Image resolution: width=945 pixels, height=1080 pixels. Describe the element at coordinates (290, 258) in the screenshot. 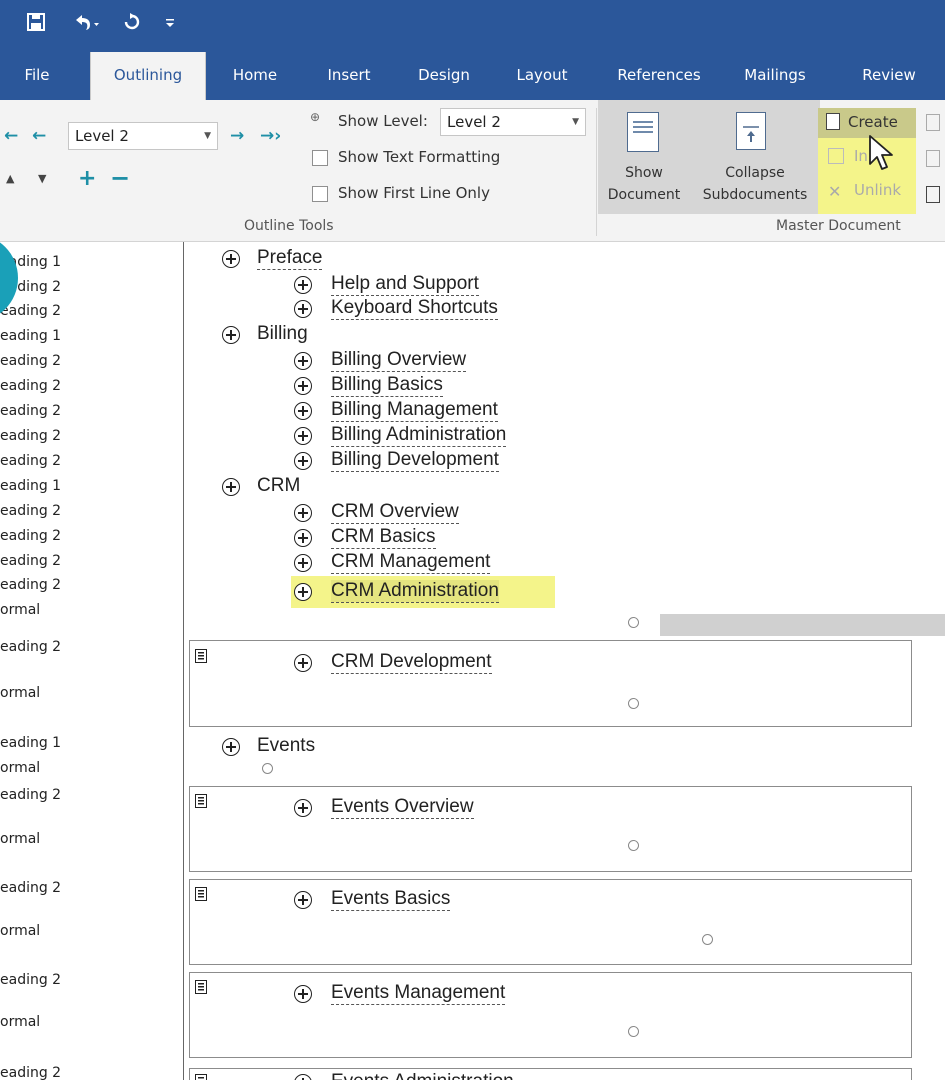

I see `outline-heading-1: Preface` at that location.